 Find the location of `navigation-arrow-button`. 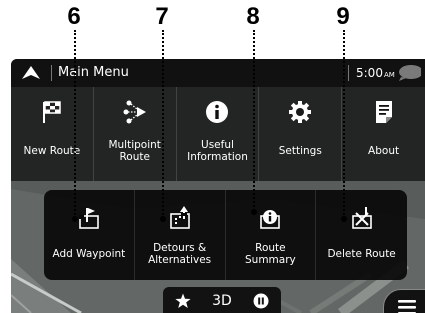

navigation-arrow-button is located at coordinates (31, 73).